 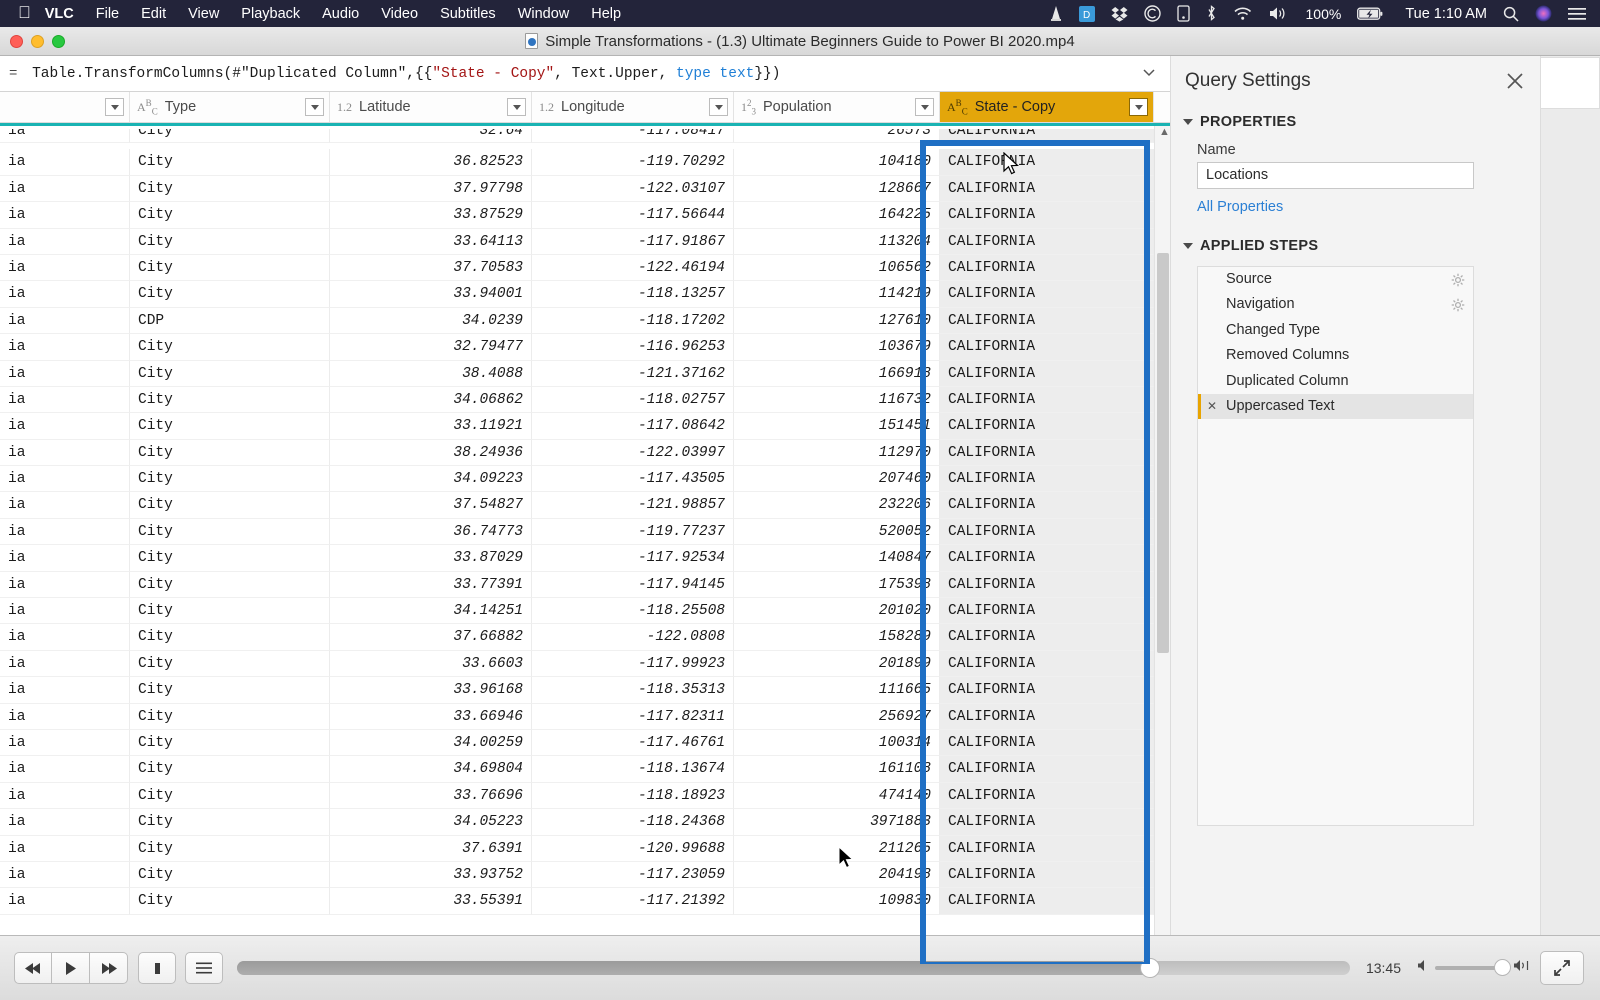 What do you see at coordinates (1361, 122) in the screenshot?
I see `properties-section-header: PROPERTIES` at bounding box center [1361, 122].